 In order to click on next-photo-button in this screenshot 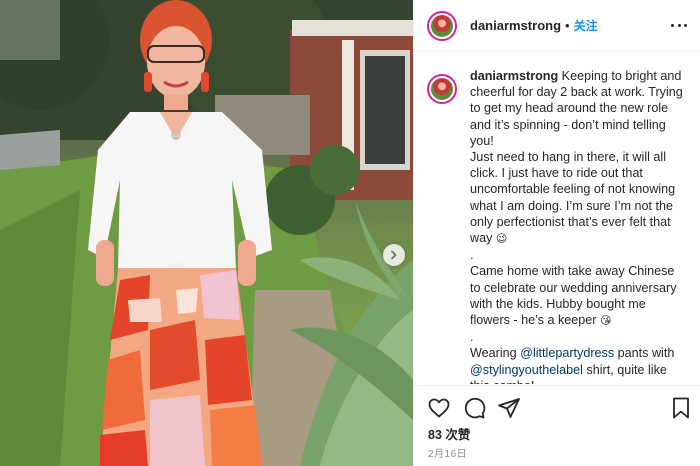, I will do `click(394, 255)`.